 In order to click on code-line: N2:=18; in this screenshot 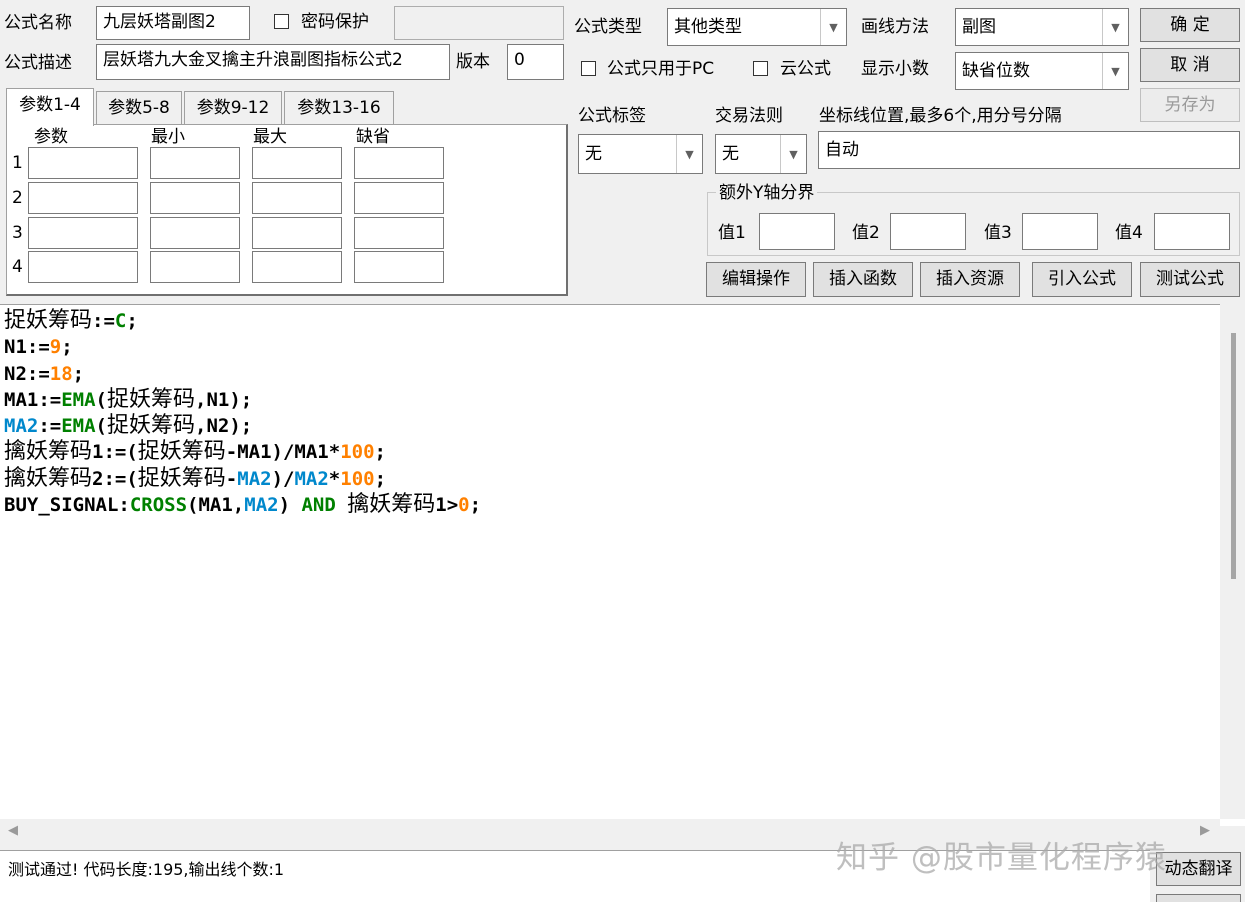, I will do `click(242, 374)`.